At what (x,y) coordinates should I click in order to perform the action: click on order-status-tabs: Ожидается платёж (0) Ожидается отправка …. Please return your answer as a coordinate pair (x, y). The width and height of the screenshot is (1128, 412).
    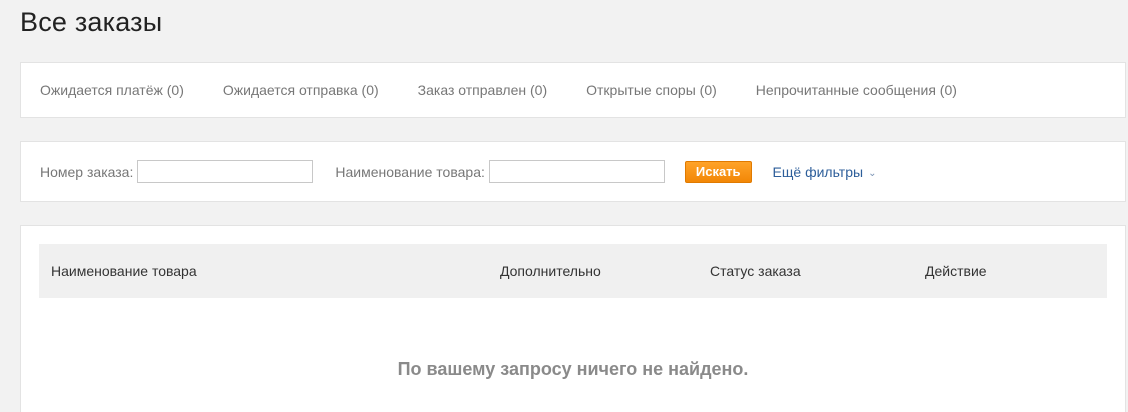
    Looking at the image, I should click on (573, 90).